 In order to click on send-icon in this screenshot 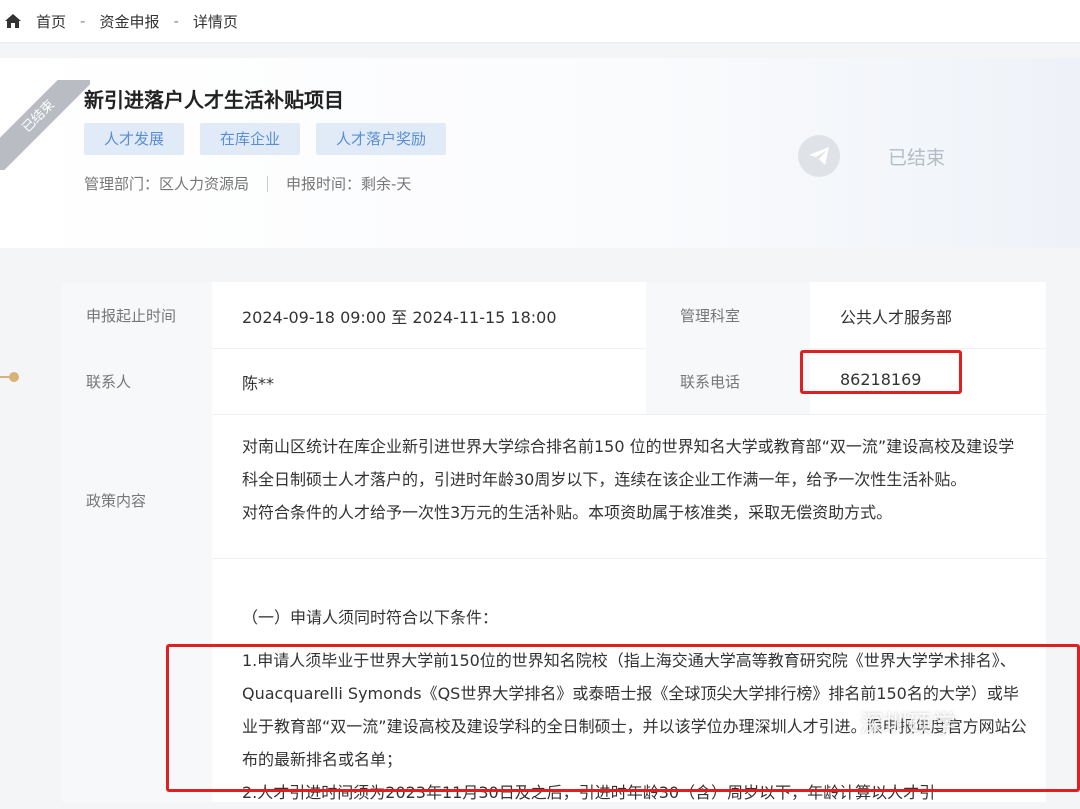, I will do `click(819, 156)`.